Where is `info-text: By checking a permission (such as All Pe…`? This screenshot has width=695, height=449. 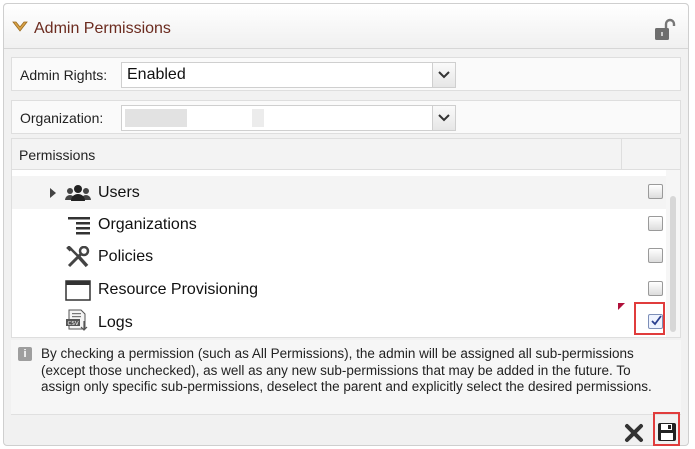 info-text: By checking a permission (such as All Pe… is located at coordinates (346, 370).